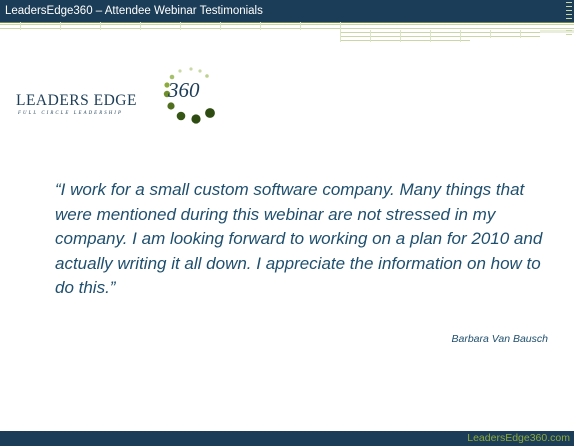 The height and width of the screenshot is (446, 574). What do you see at coordinates (76, 100) in the screenshot?
I see `logo-wordmark: LEADERS EDGE` at bounding box center [76, 100].